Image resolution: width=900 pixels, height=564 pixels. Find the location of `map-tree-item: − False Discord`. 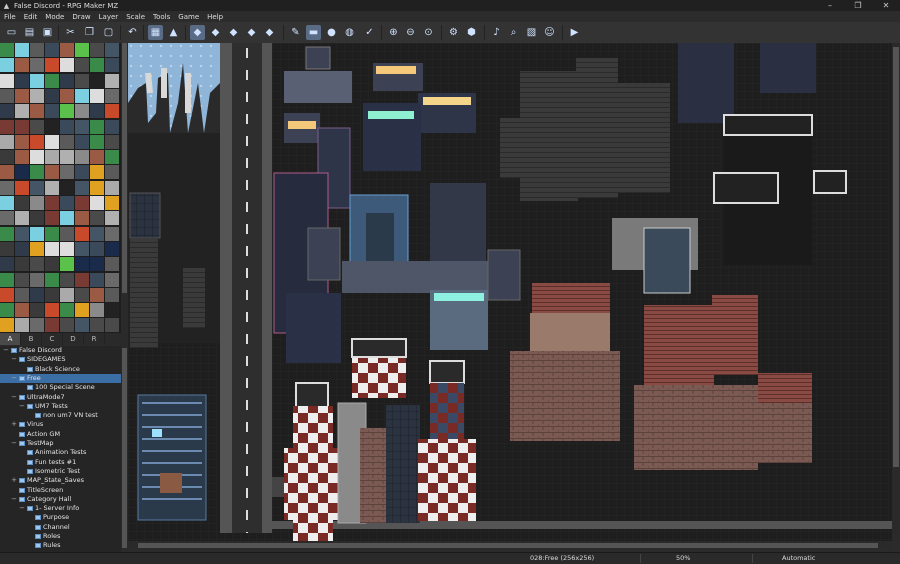

map-tree-item: − False Discord is located at coordinates (60, 350).